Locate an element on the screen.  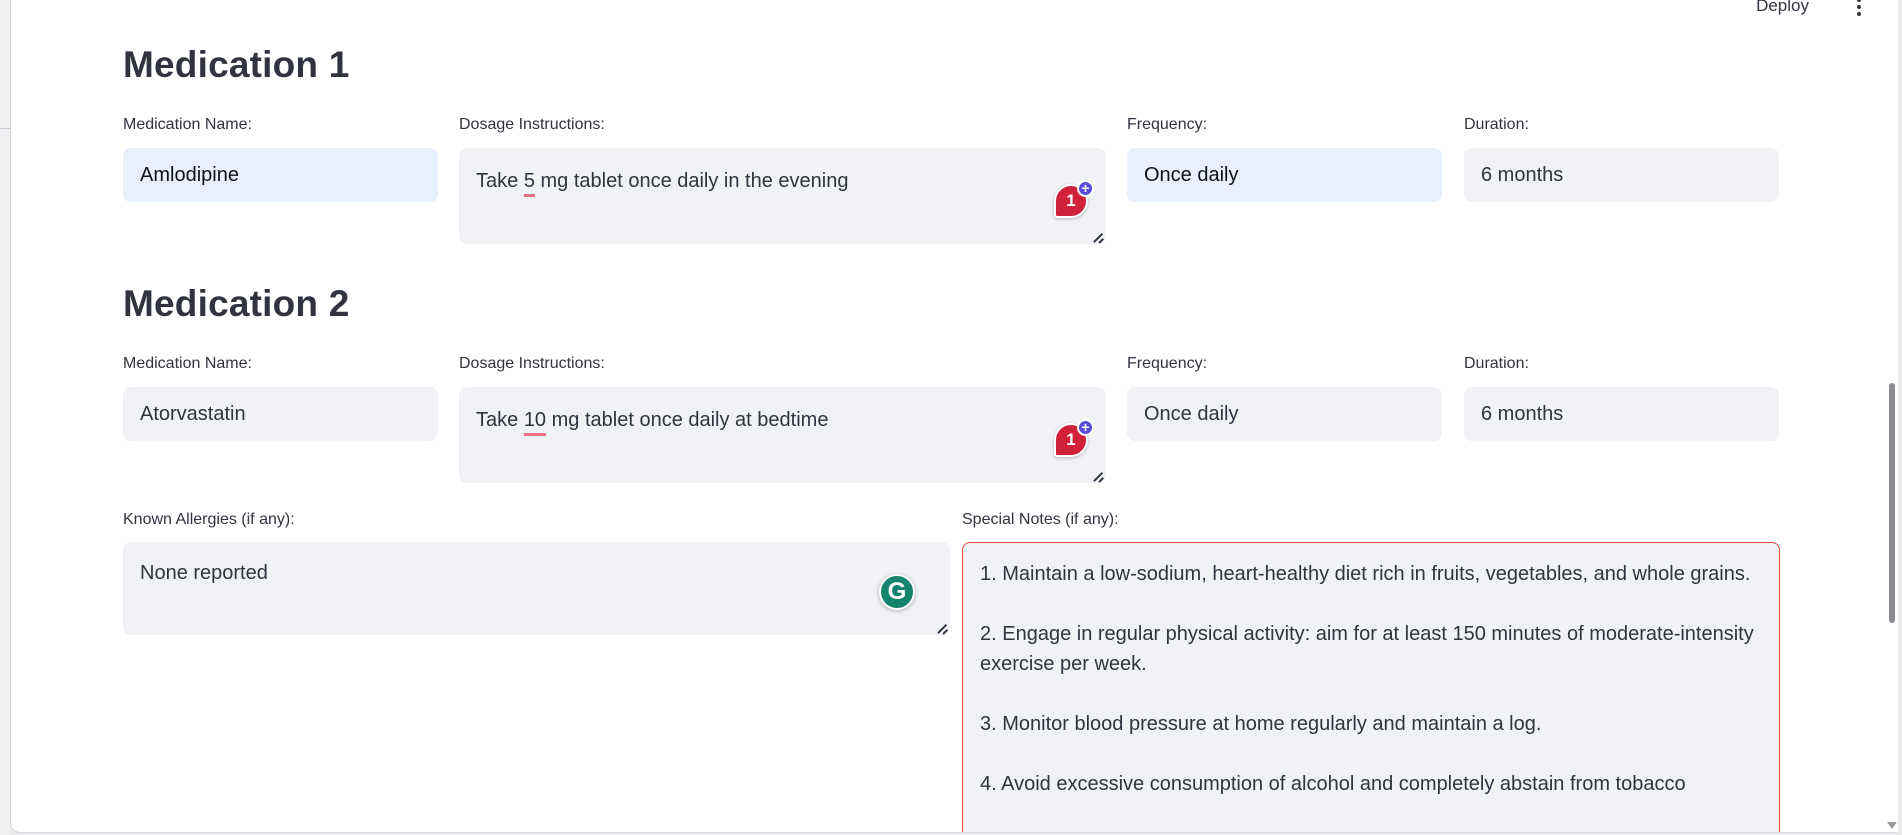
dosage-flagged-word: 10 is located at coordinates (535, 420).